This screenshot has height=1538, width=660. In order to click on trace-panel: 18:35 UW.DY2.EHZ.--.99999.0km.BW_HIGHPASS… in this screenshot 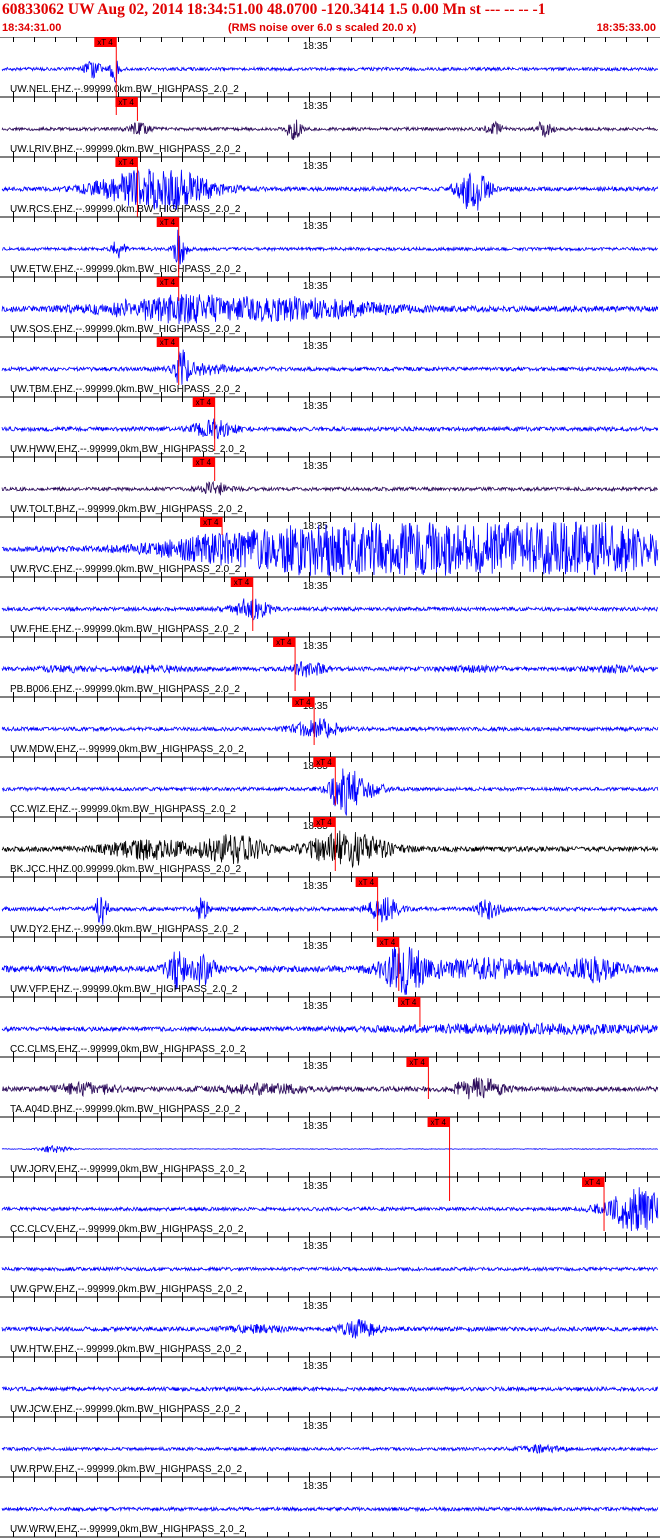, I will do `click(330, 906)`.